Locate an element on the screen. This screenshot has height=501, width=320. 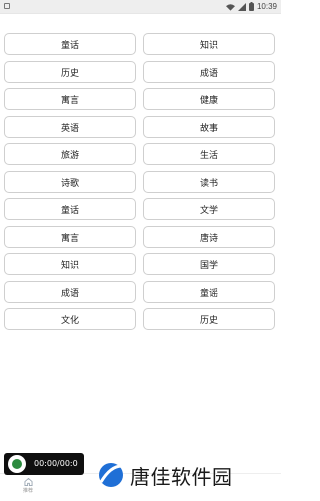
category-button: 故事 is located at coordinates (209, 127).